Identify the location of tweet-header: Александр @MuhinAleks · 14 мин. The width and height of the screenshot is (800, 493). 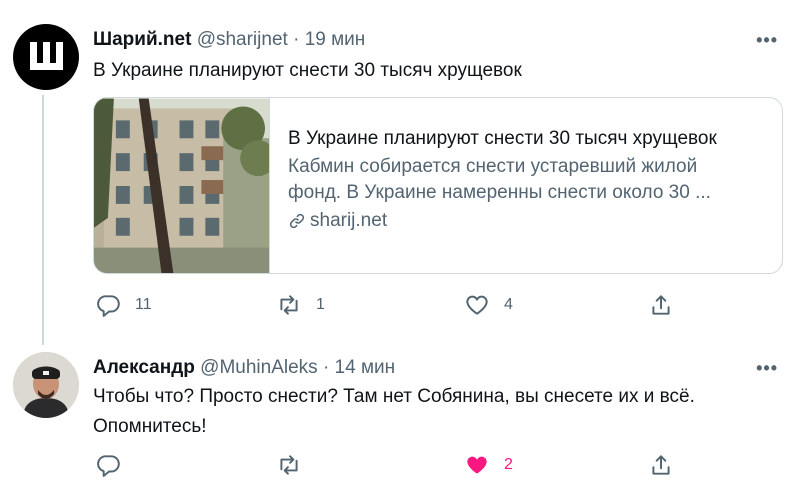
(244, 368).